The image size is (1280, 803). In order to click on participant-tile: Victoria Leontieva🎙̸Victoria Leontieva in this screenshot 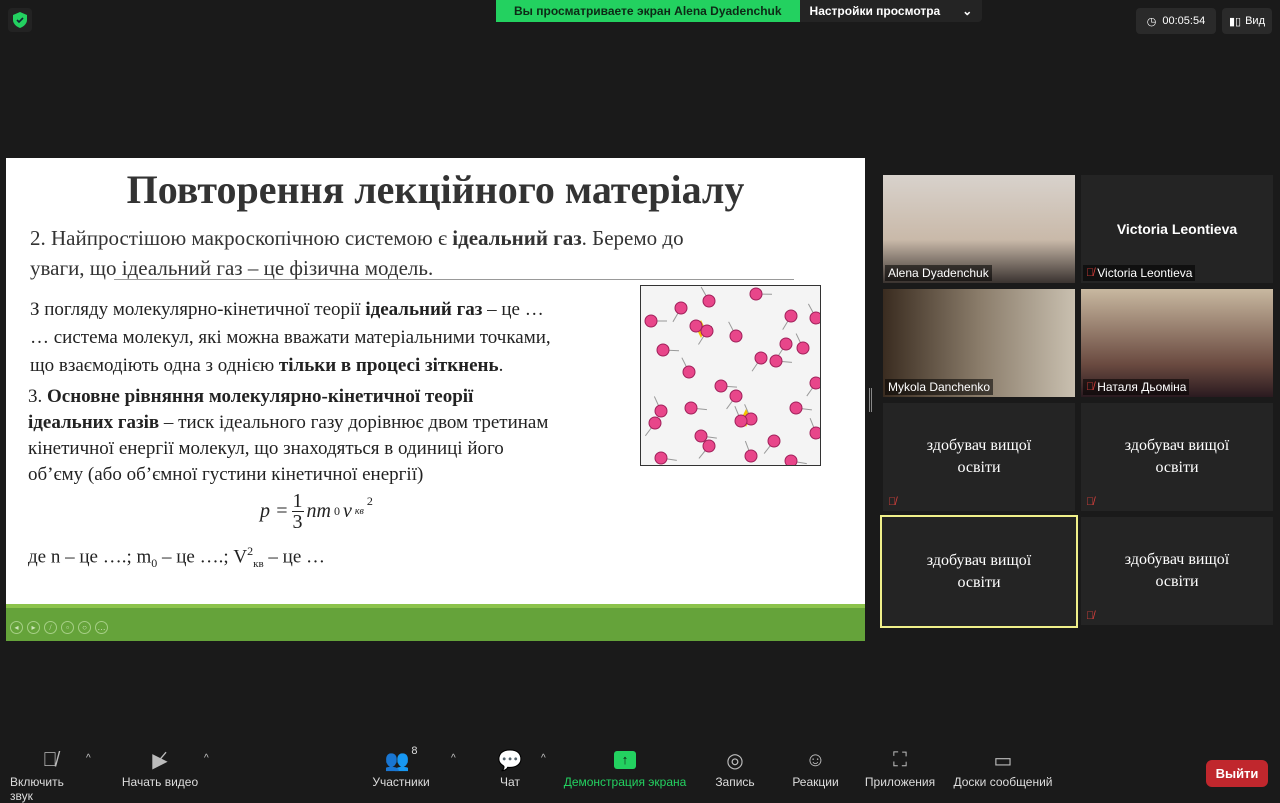, I will do `click(1177, 229)`.